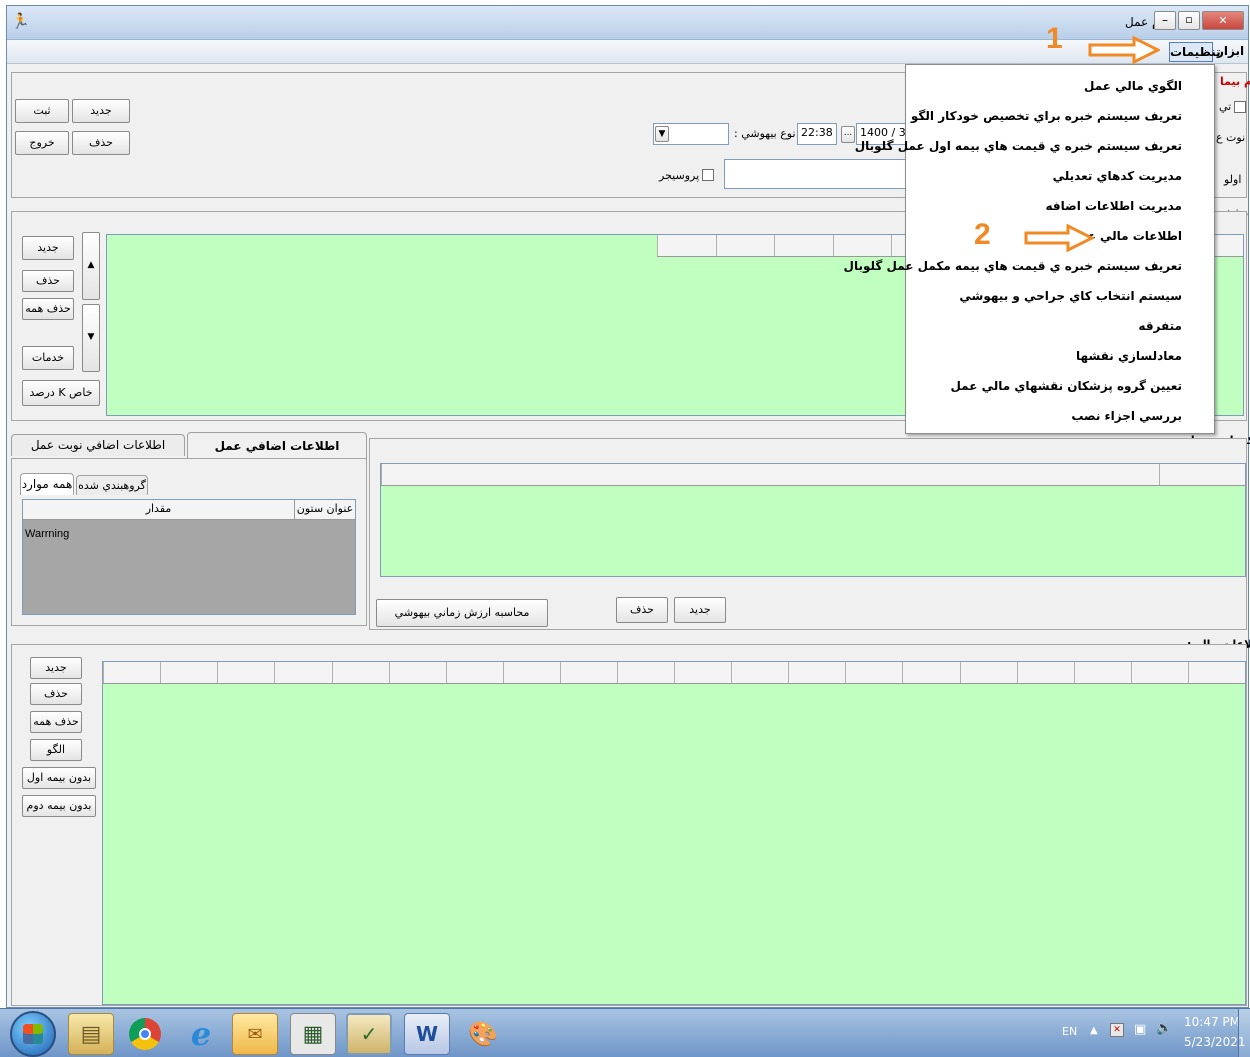  What do you see at coordinates (1223, 20) in the screenshot?
I see `close-button: ✕` at bounding box center [1223, 20].